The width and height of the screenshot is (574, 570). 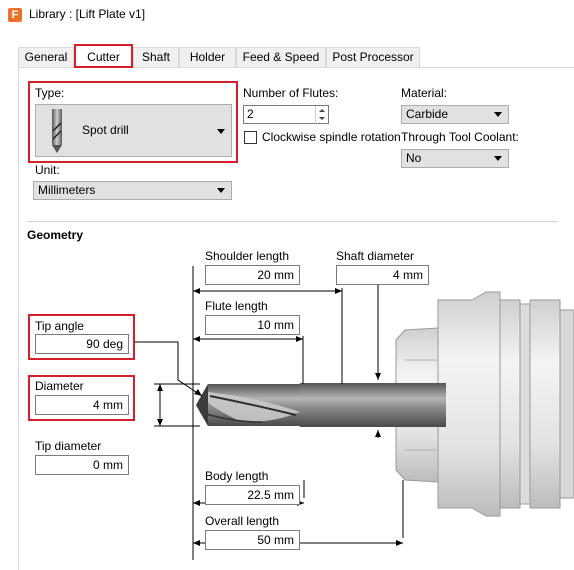 I want to click on flute-length-label: Flute length, so click(x=236, y=306).